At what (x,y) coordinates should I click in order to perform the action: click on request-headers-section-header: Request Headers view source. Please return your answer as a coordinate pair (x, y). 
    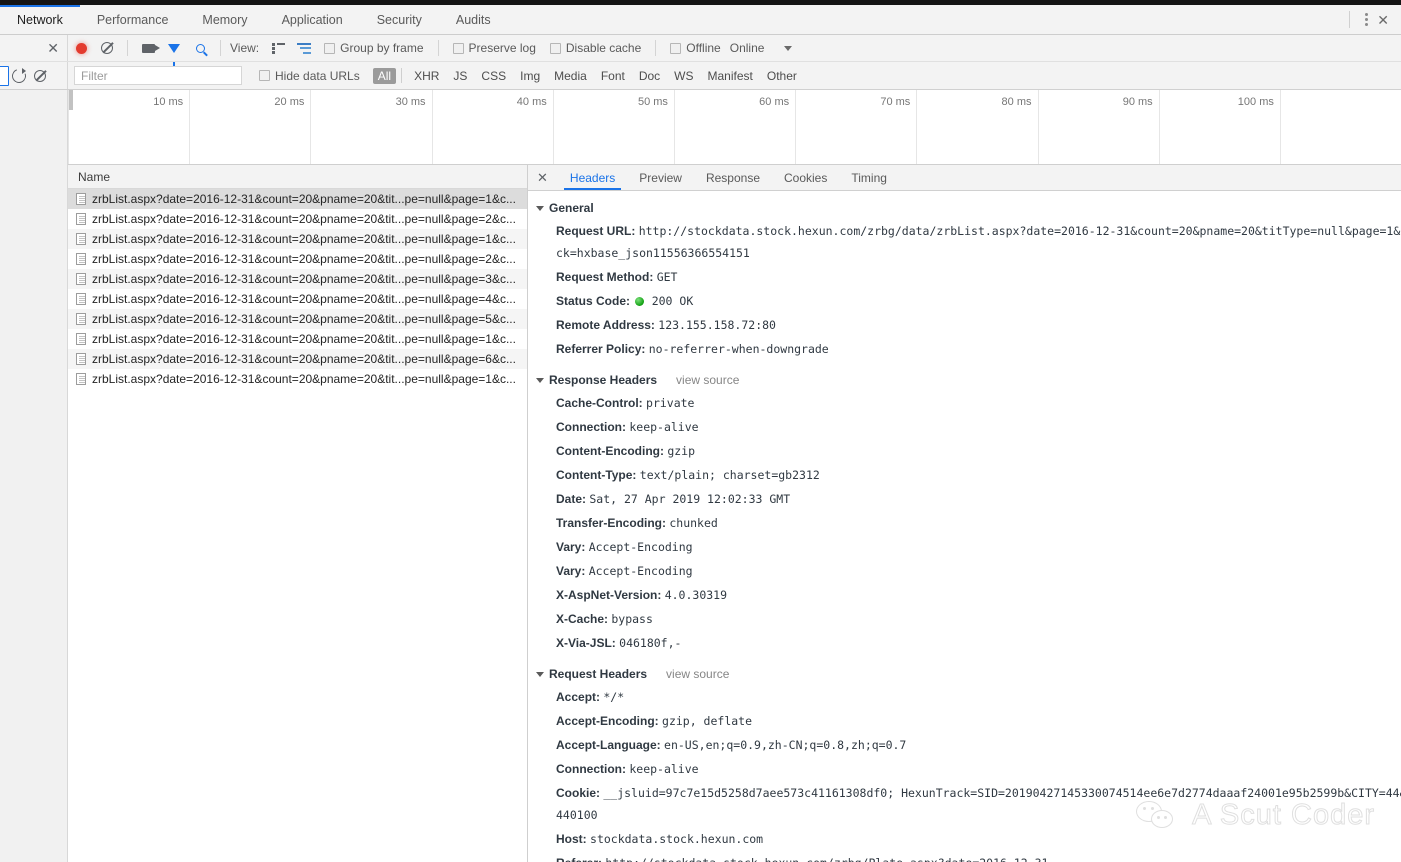
    Looking at the image, I should click on (964, 674).